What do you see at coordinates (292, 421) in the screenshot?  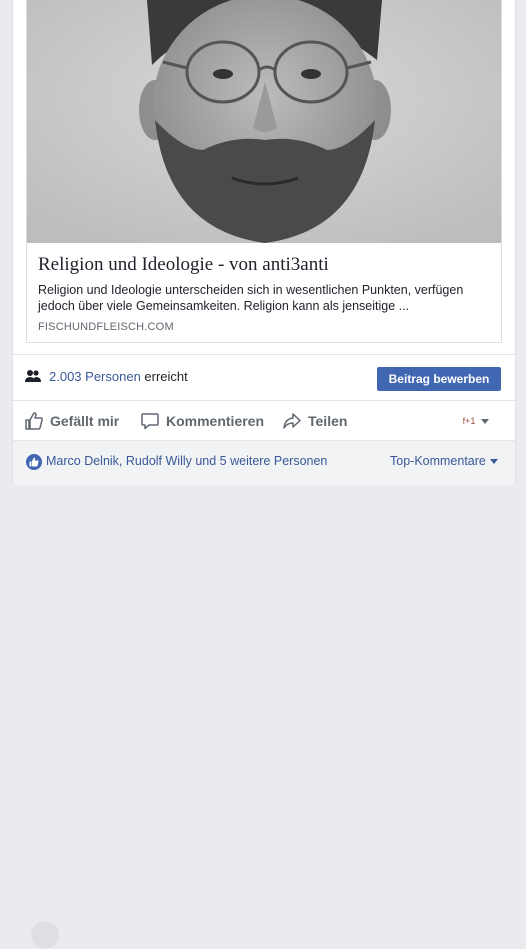 I see `share-icon` at bounding box center [292, 421].